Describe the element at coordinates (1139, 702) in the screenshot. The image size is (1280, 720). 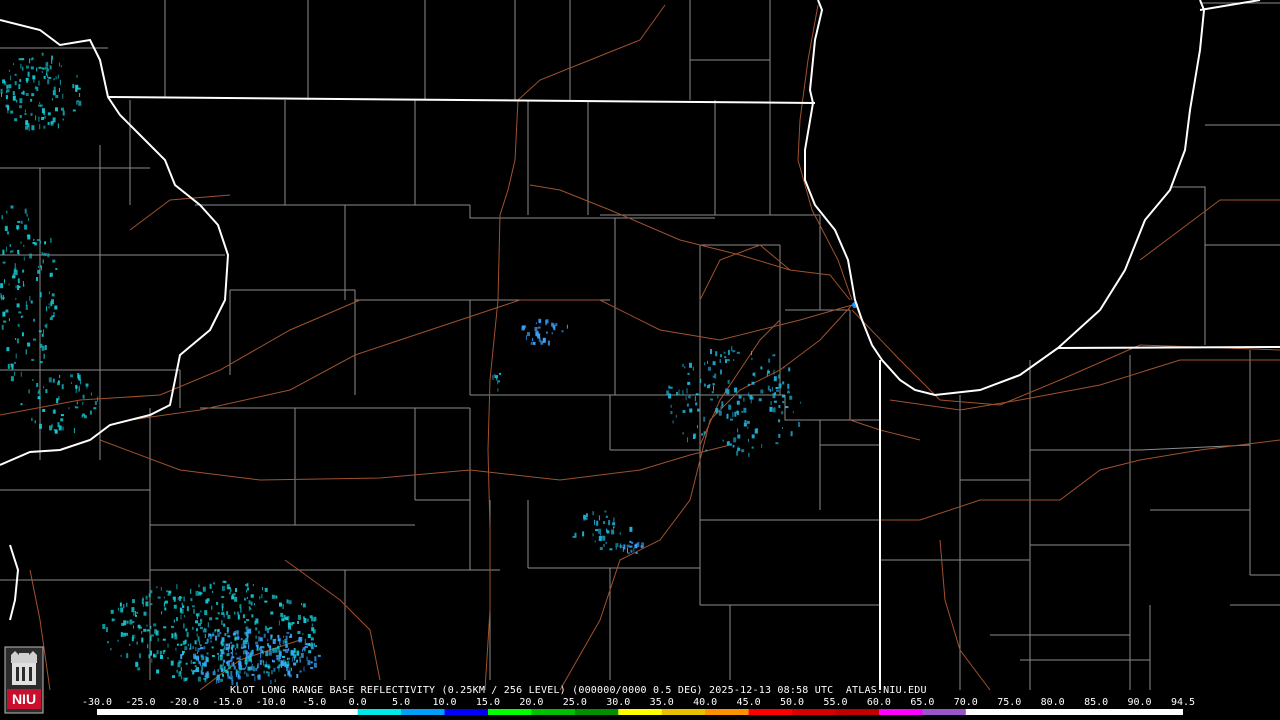
I see `colorscale-label: 90.0` at that location.